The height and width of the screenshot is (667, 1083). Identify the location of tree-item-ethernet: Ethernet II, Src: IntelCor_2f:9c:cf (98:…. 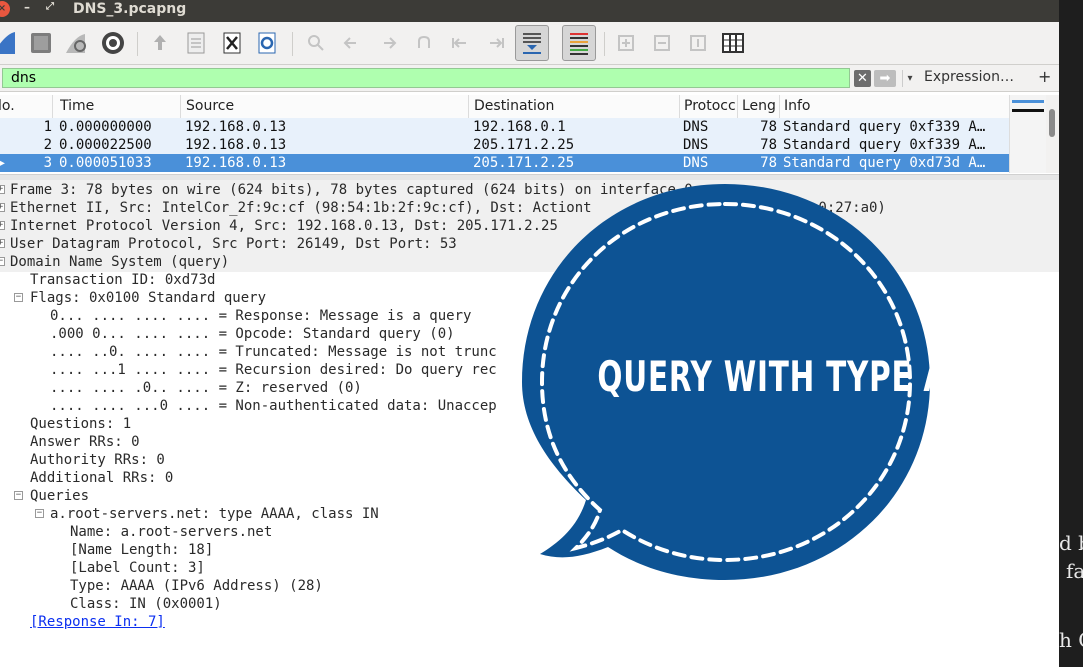
(301, 208).